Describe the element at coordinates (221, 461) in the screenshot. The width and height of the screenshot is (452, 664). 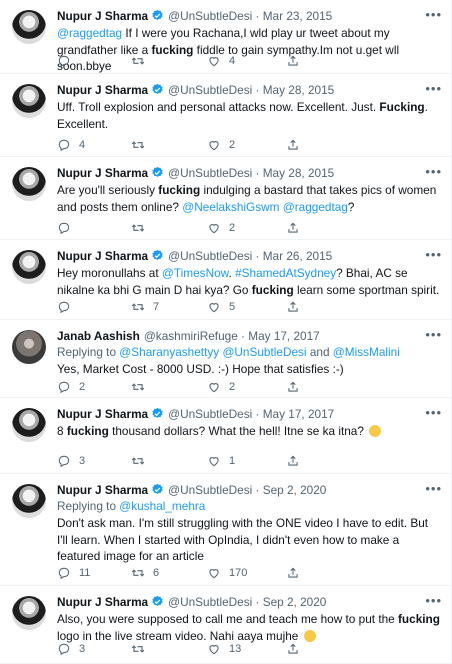
I see `like-button: 1` at that location.